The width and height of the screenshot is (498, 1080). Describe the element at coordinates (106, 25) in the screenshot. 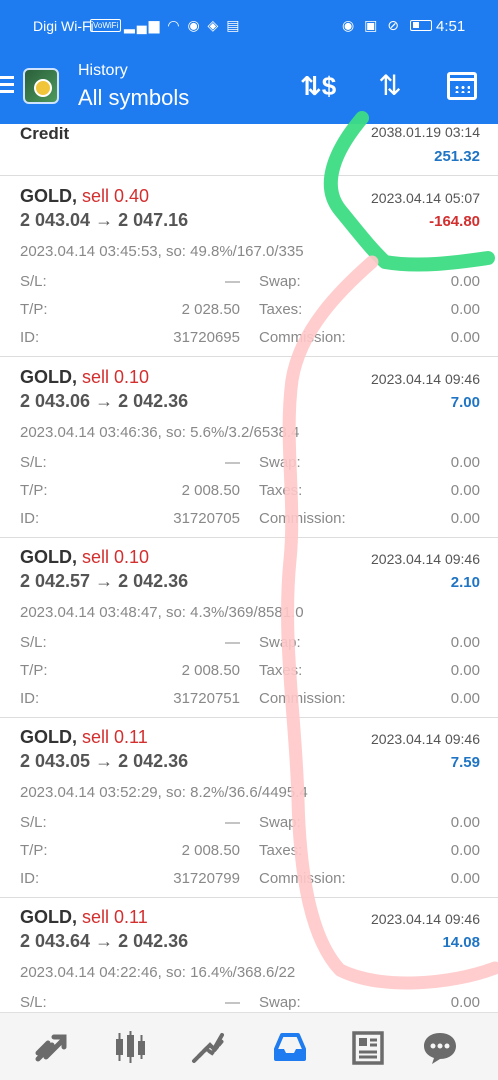

I see `vowifi-badge: VoWiFi` at that location.